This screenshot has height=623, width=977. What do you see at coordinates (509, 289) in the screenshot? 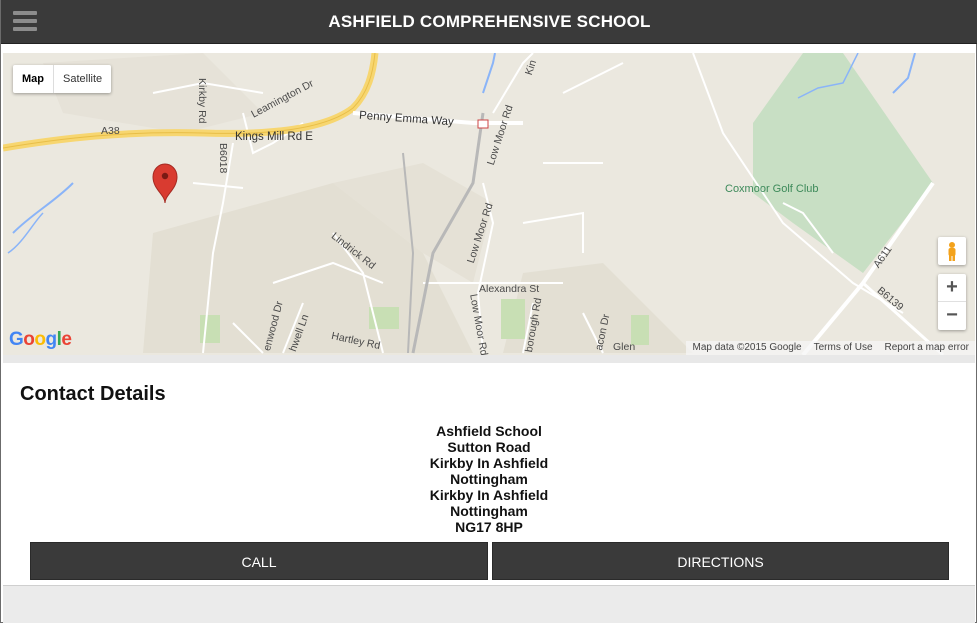
I see `map-label-alexandra: Alexandra St` at bounding box center [509, 289].